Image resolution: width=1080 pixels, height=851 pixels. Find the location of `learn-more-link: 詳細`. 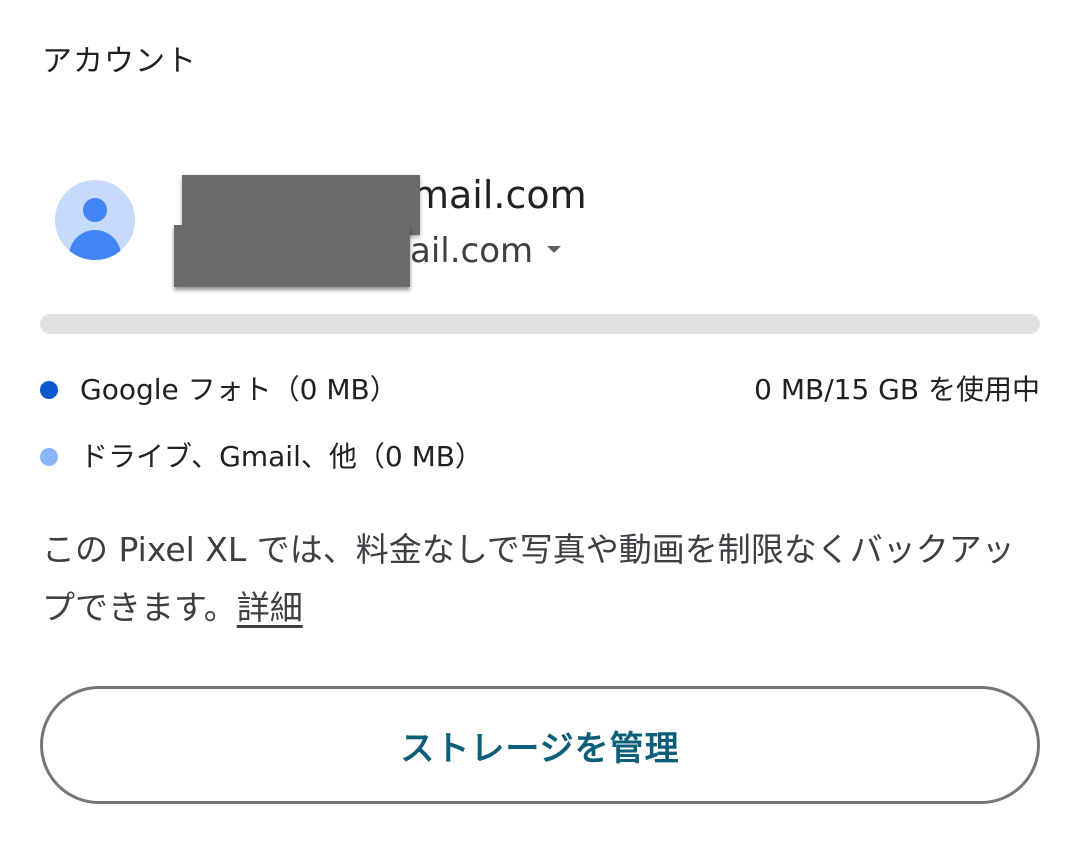

learn-more-link: 詳細 is located at coordinates (270, 607).